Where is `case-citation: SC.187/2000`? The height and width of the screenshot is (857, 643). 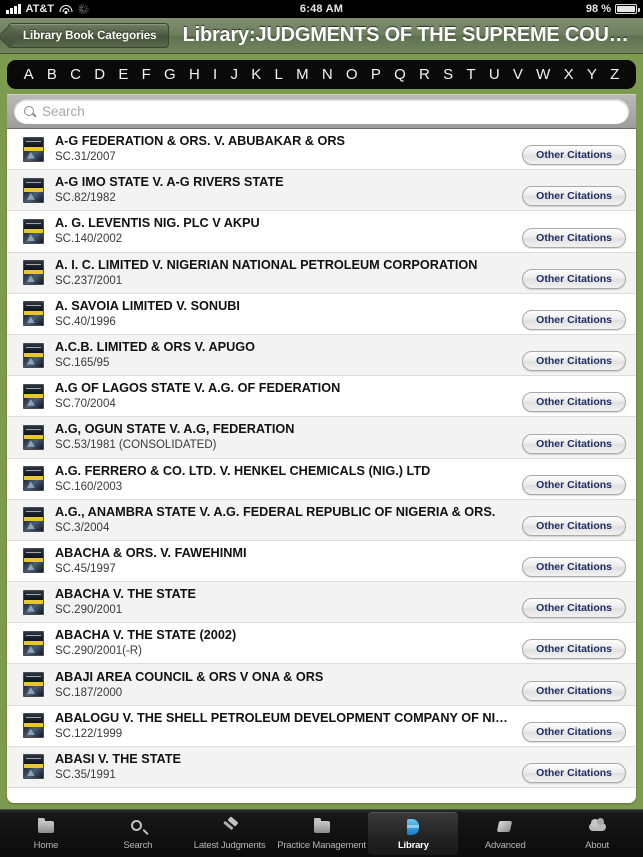
case-citation: SC.187/2000 is located at coordinates (89, 692).